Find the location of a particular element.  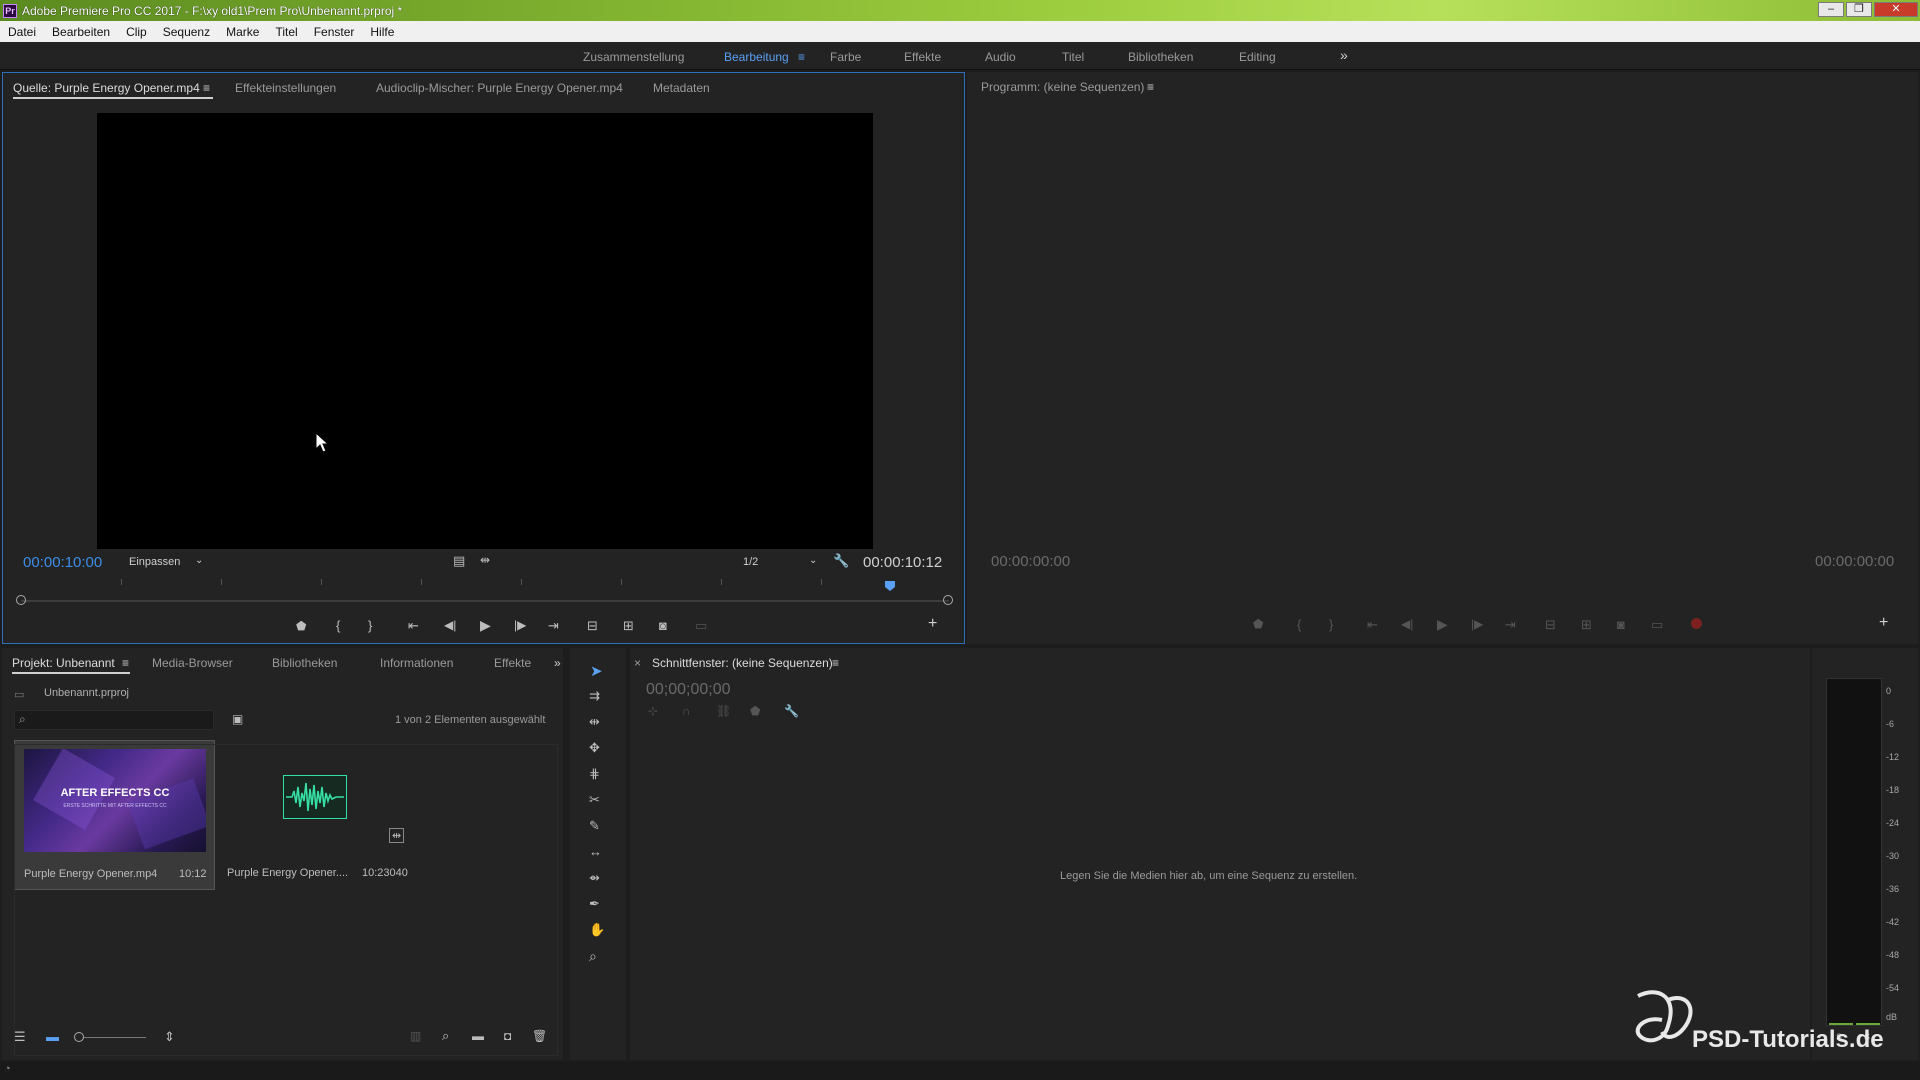

step-forward-icon: |▶ is located at coordinates (520, 625).